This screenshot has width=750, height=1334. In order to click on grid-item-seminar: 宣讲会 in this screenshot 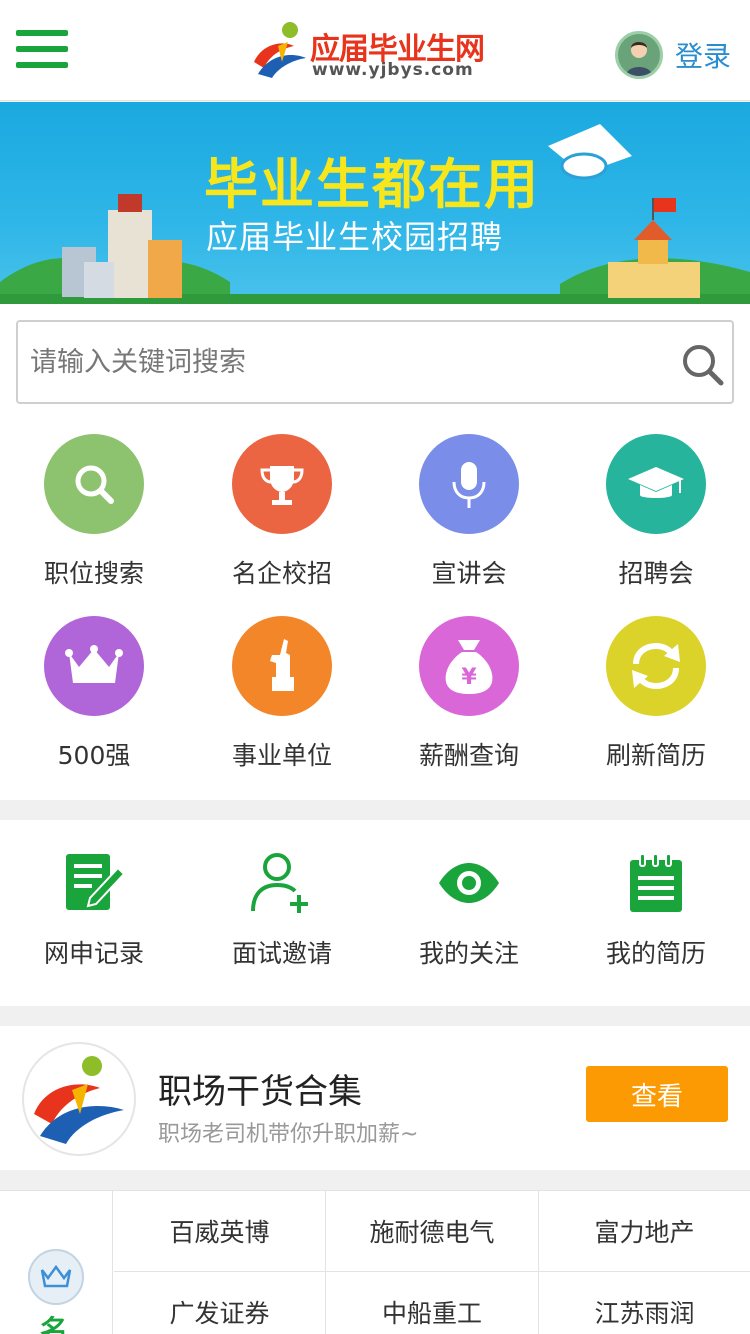, I will do `click(469, 519)`.